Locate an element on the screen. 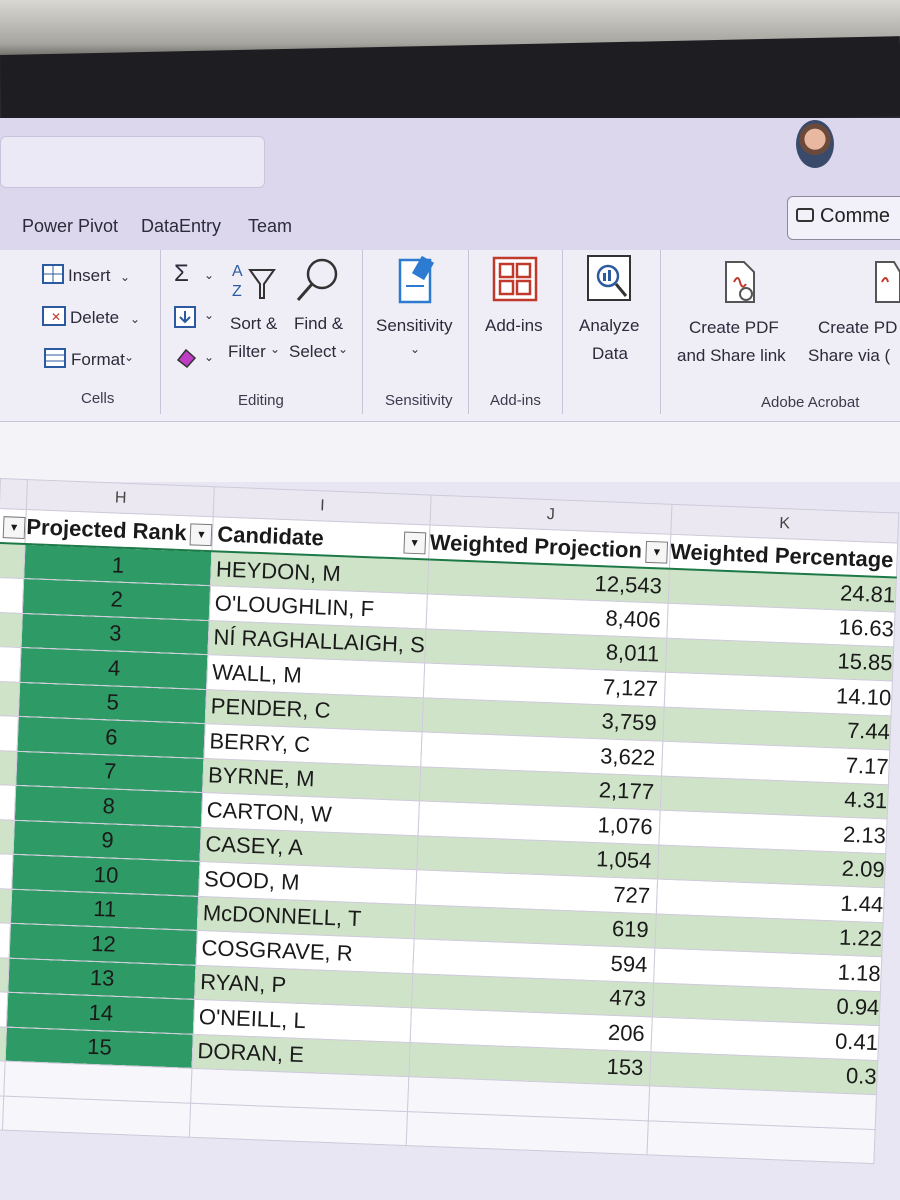  create-pdf-line2: and Share link is located at coordinates (731, 356).